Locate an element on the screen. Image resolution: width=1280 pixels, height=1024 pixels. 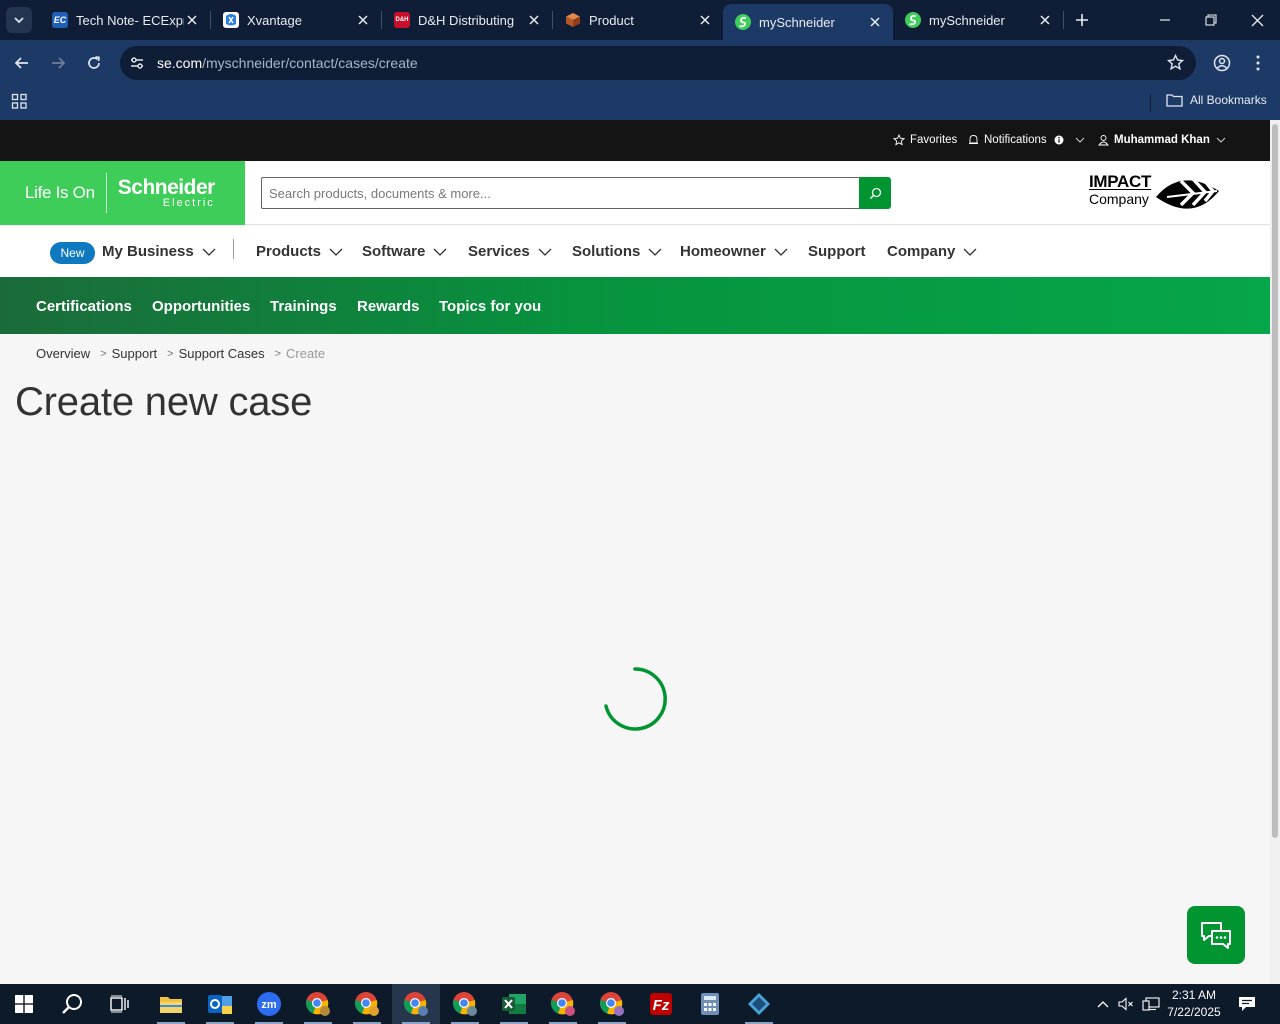
breadcrumb-overview: Overview is located at coordinates (63, 353).